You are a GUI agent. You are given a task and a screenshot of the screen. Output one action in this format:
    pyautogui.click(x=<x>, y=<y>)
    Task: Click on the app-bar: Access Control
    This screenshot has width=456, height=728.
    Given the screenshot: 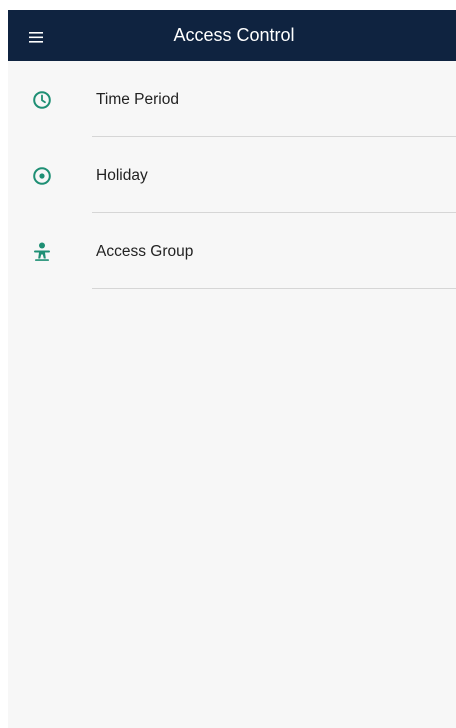 What is the action you would take?
    pyautogui.click(x=232, y=35)
    